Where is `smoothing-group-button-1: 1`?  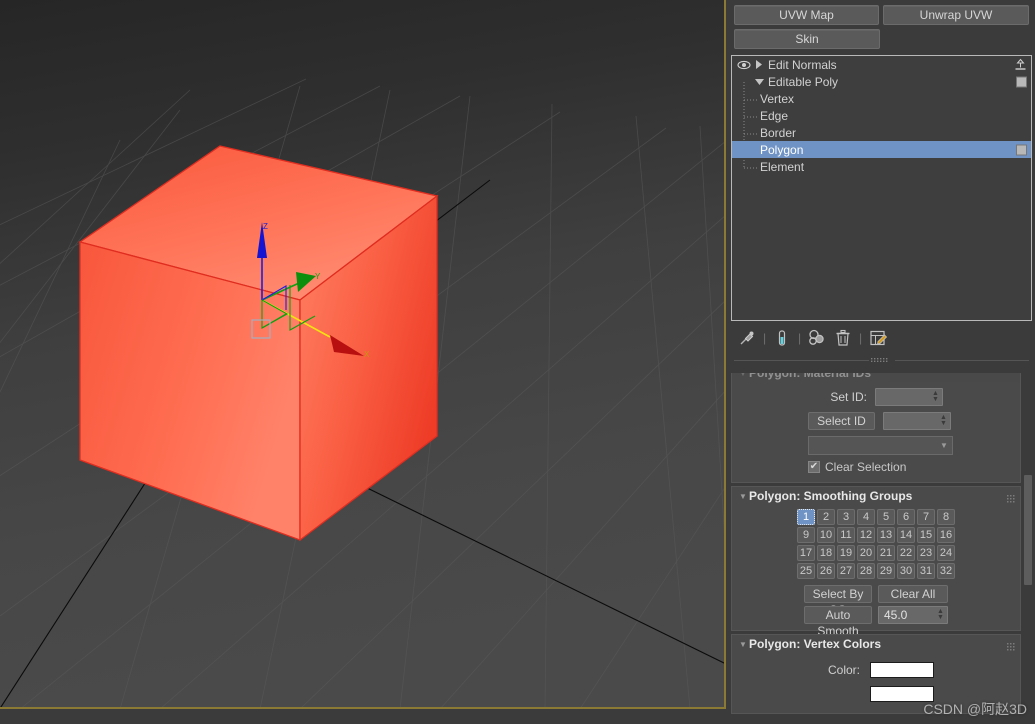
smoothing-group-button-1: 1 is located at coordinates (806, 517).